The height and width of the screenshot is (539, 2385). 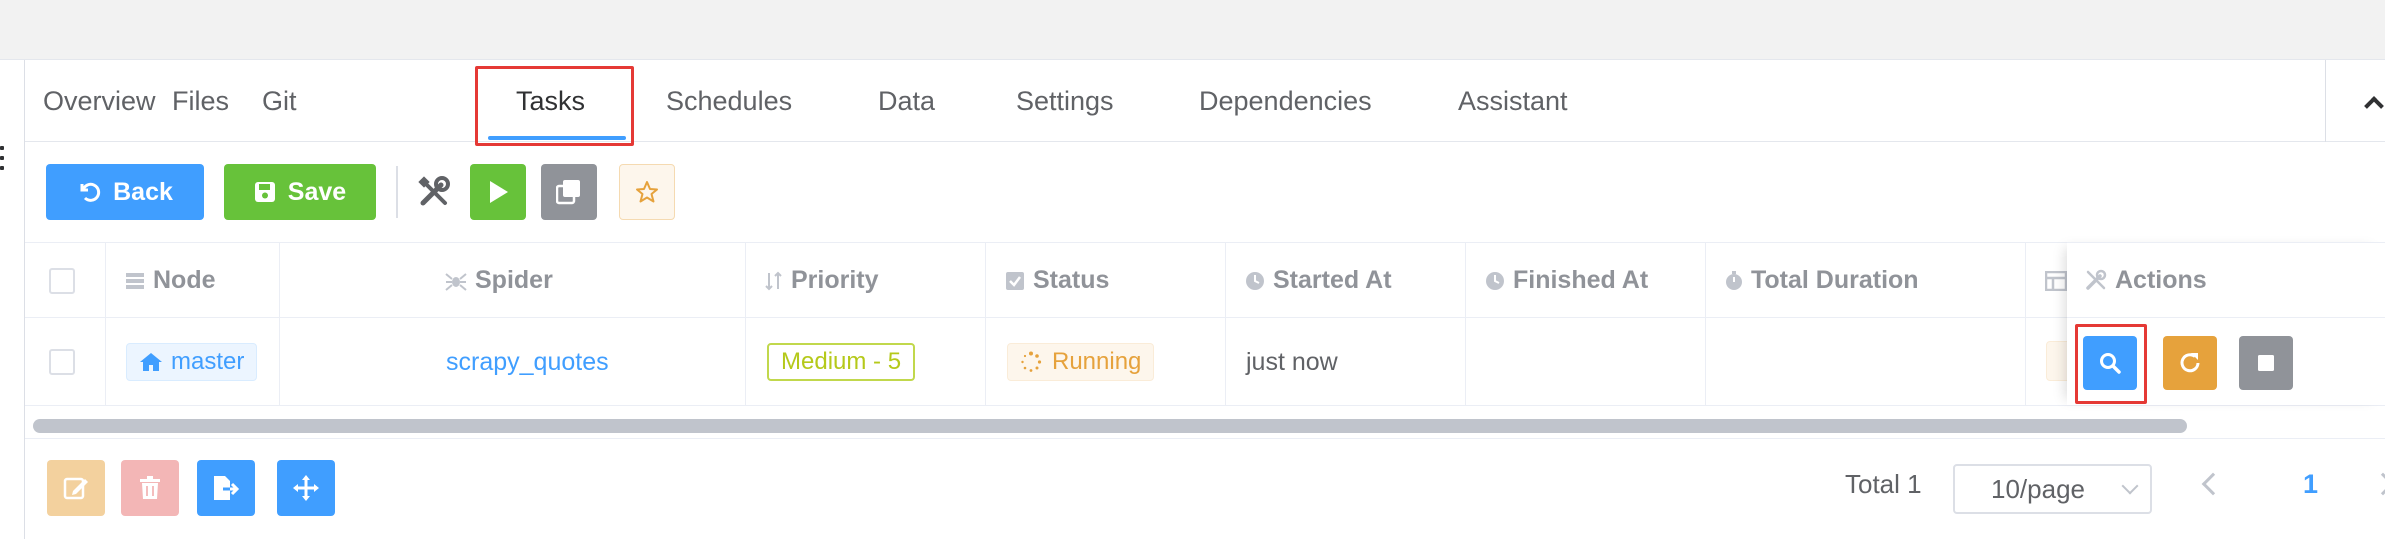 What do you see at coordinates (2130, 486) in the screenshot?
I see `chevron-down-icon` at bounding box center [2130, 486].